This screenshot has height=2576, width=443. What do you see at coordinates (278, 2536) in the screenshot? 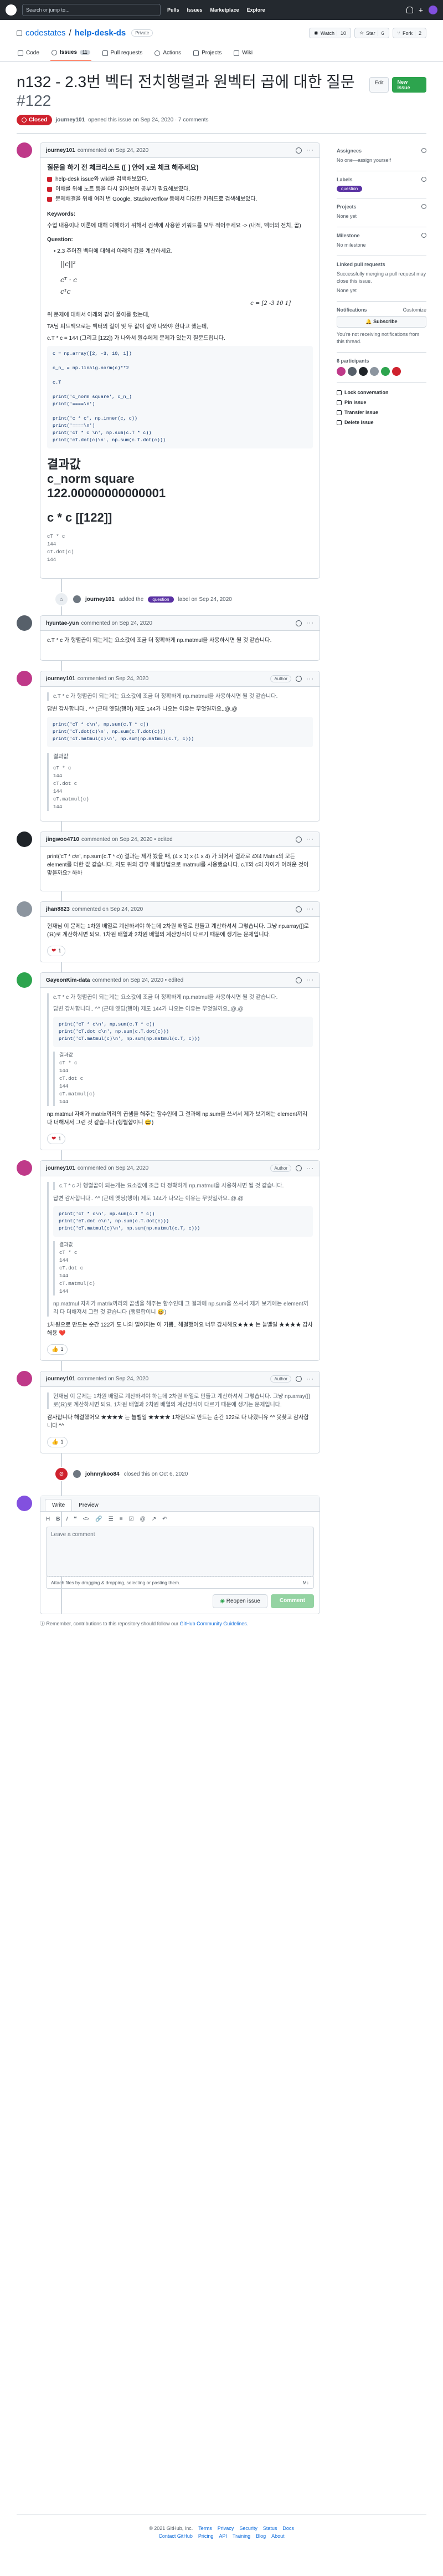
I see `footer-link: About` at bounding box center [278, 2536].